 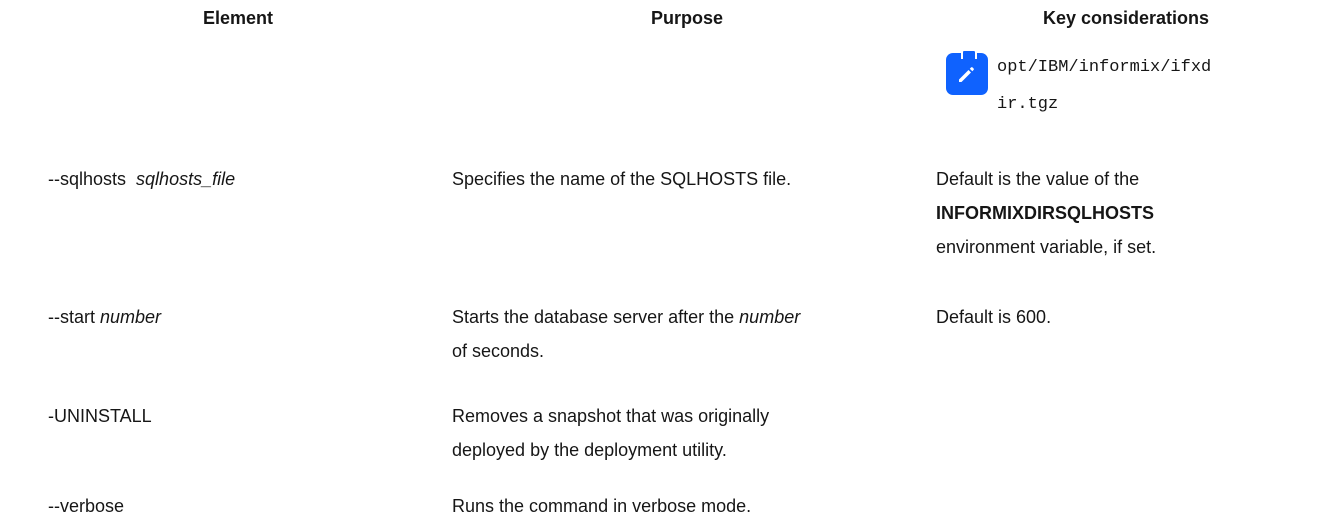 I want to click on option-name: --verbose, so click(x=86, y=506).